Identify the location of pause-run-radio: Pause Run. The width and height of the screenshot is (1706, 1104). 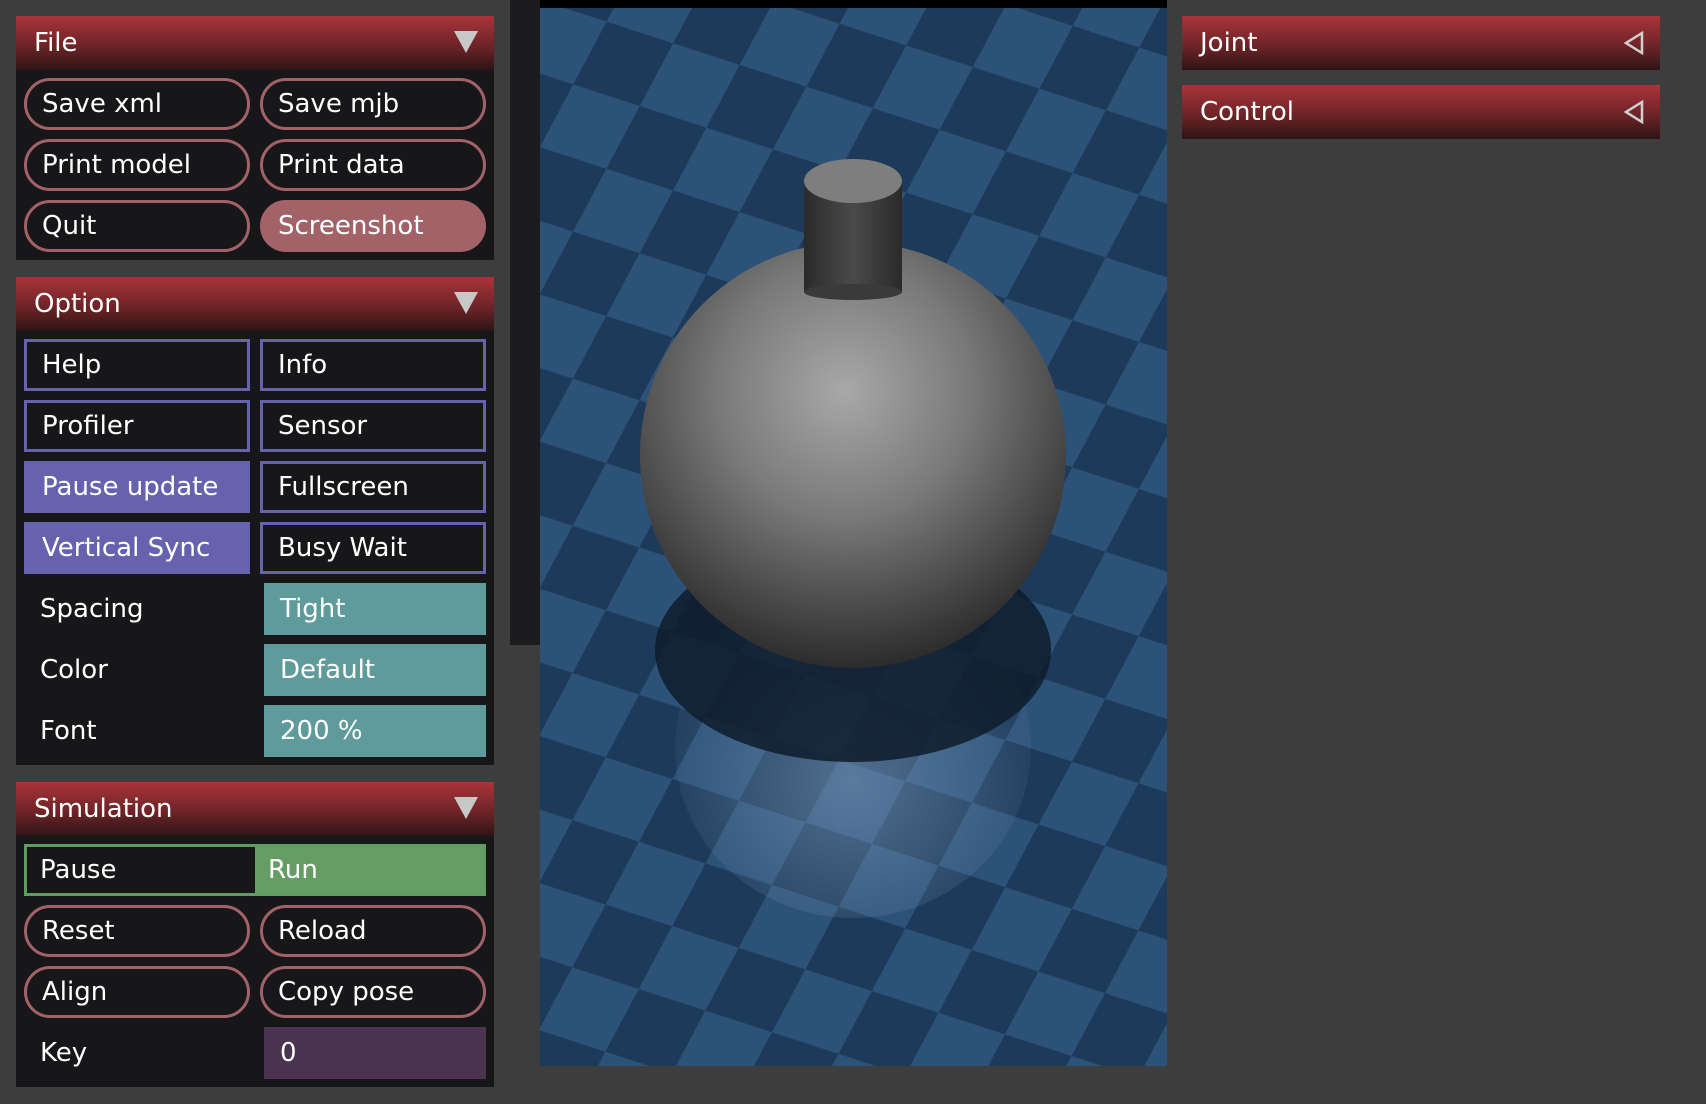
(255, 870).